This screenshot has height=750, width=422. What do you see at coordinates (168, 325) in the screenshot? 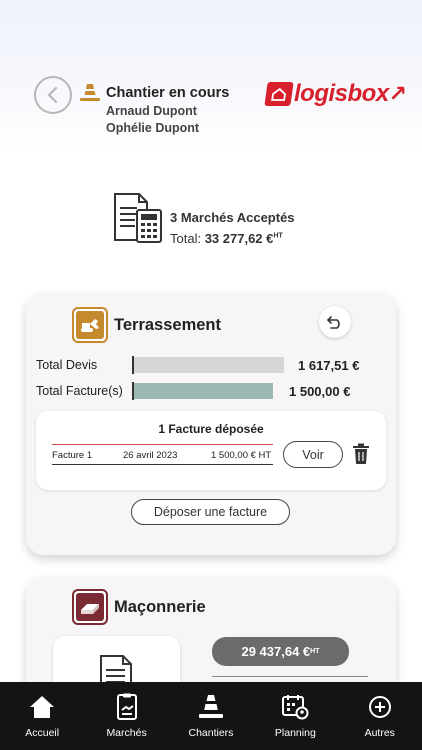
I see `card-title: Terrassement` at bounding box center [168, 325].